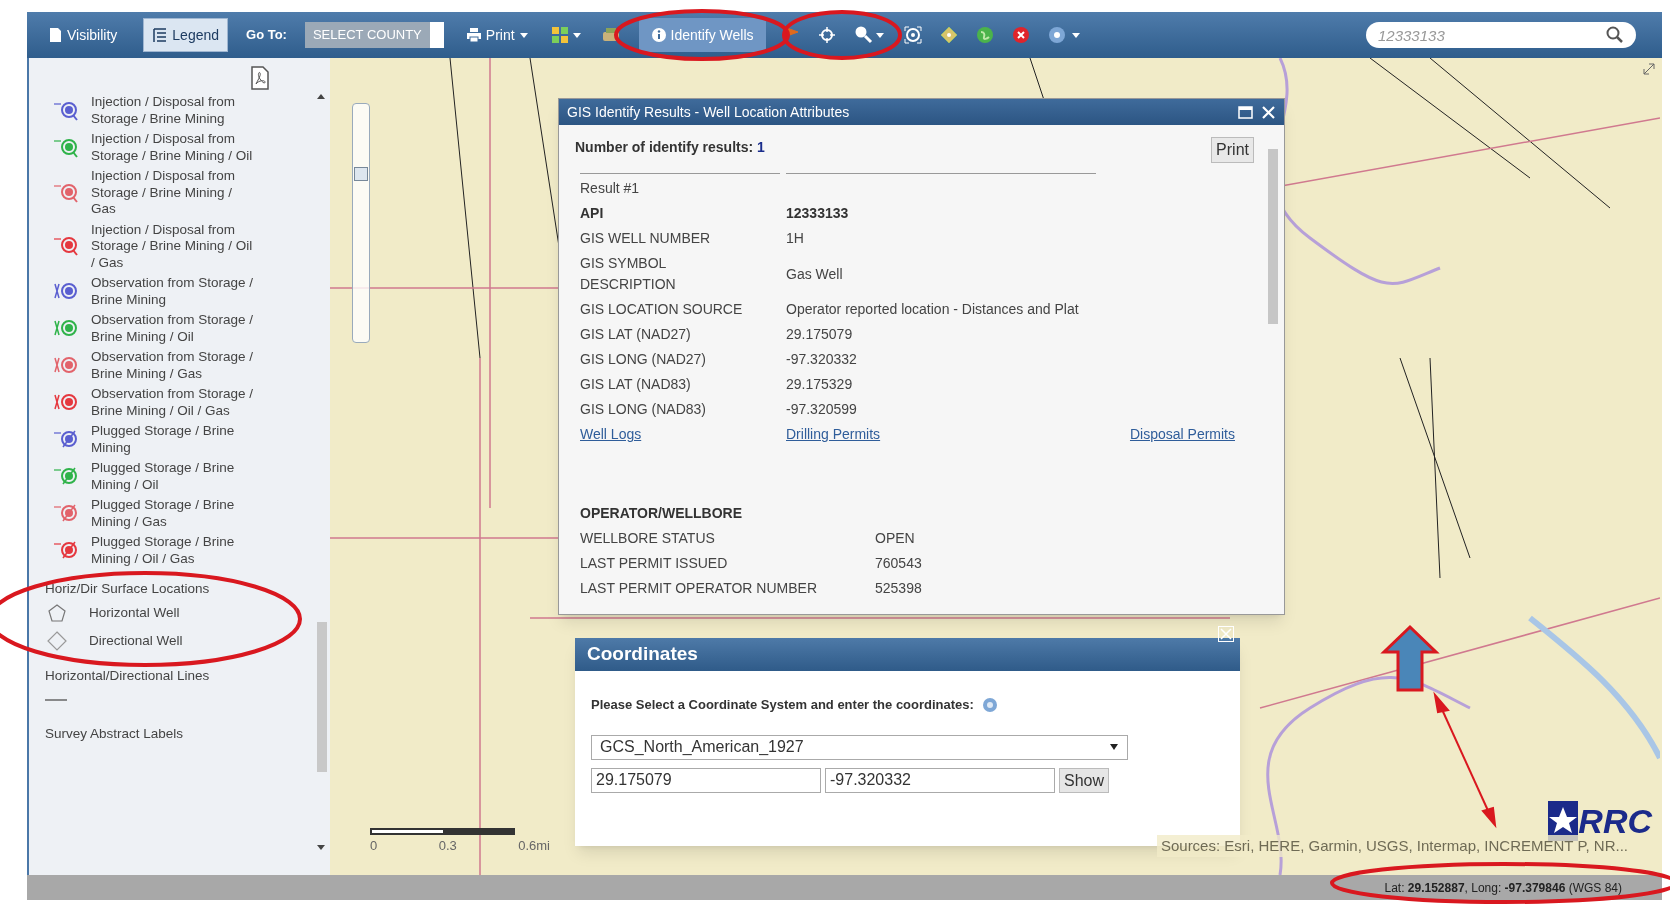  Describe the element at coordinates (815, 274) in the screenshot. I see `attribute-value: Gas Well` at that location.